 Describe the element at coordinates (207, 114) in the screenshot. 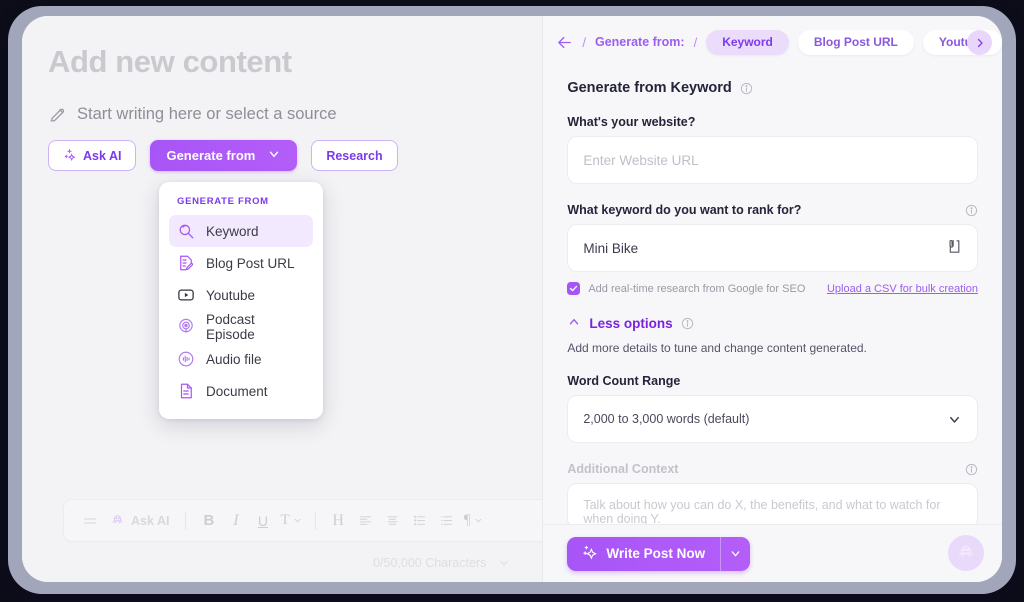

I see `editor-placeholder-text: Start writing here or select a source` at that location.